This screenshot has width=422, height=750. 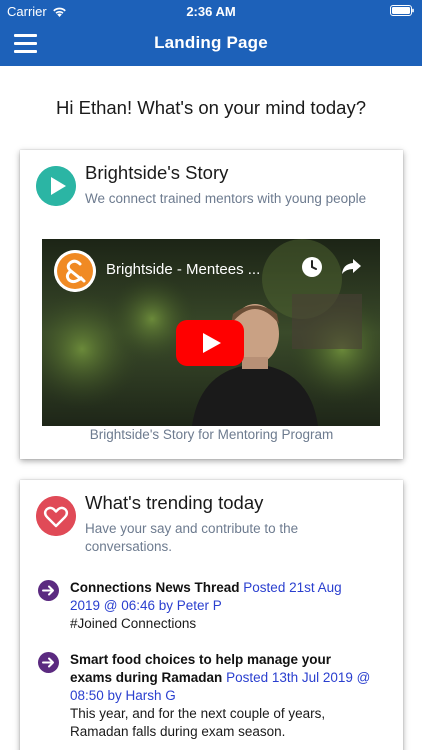 I want to click on youtube-play-button-icon, so click(x=210, y=343).